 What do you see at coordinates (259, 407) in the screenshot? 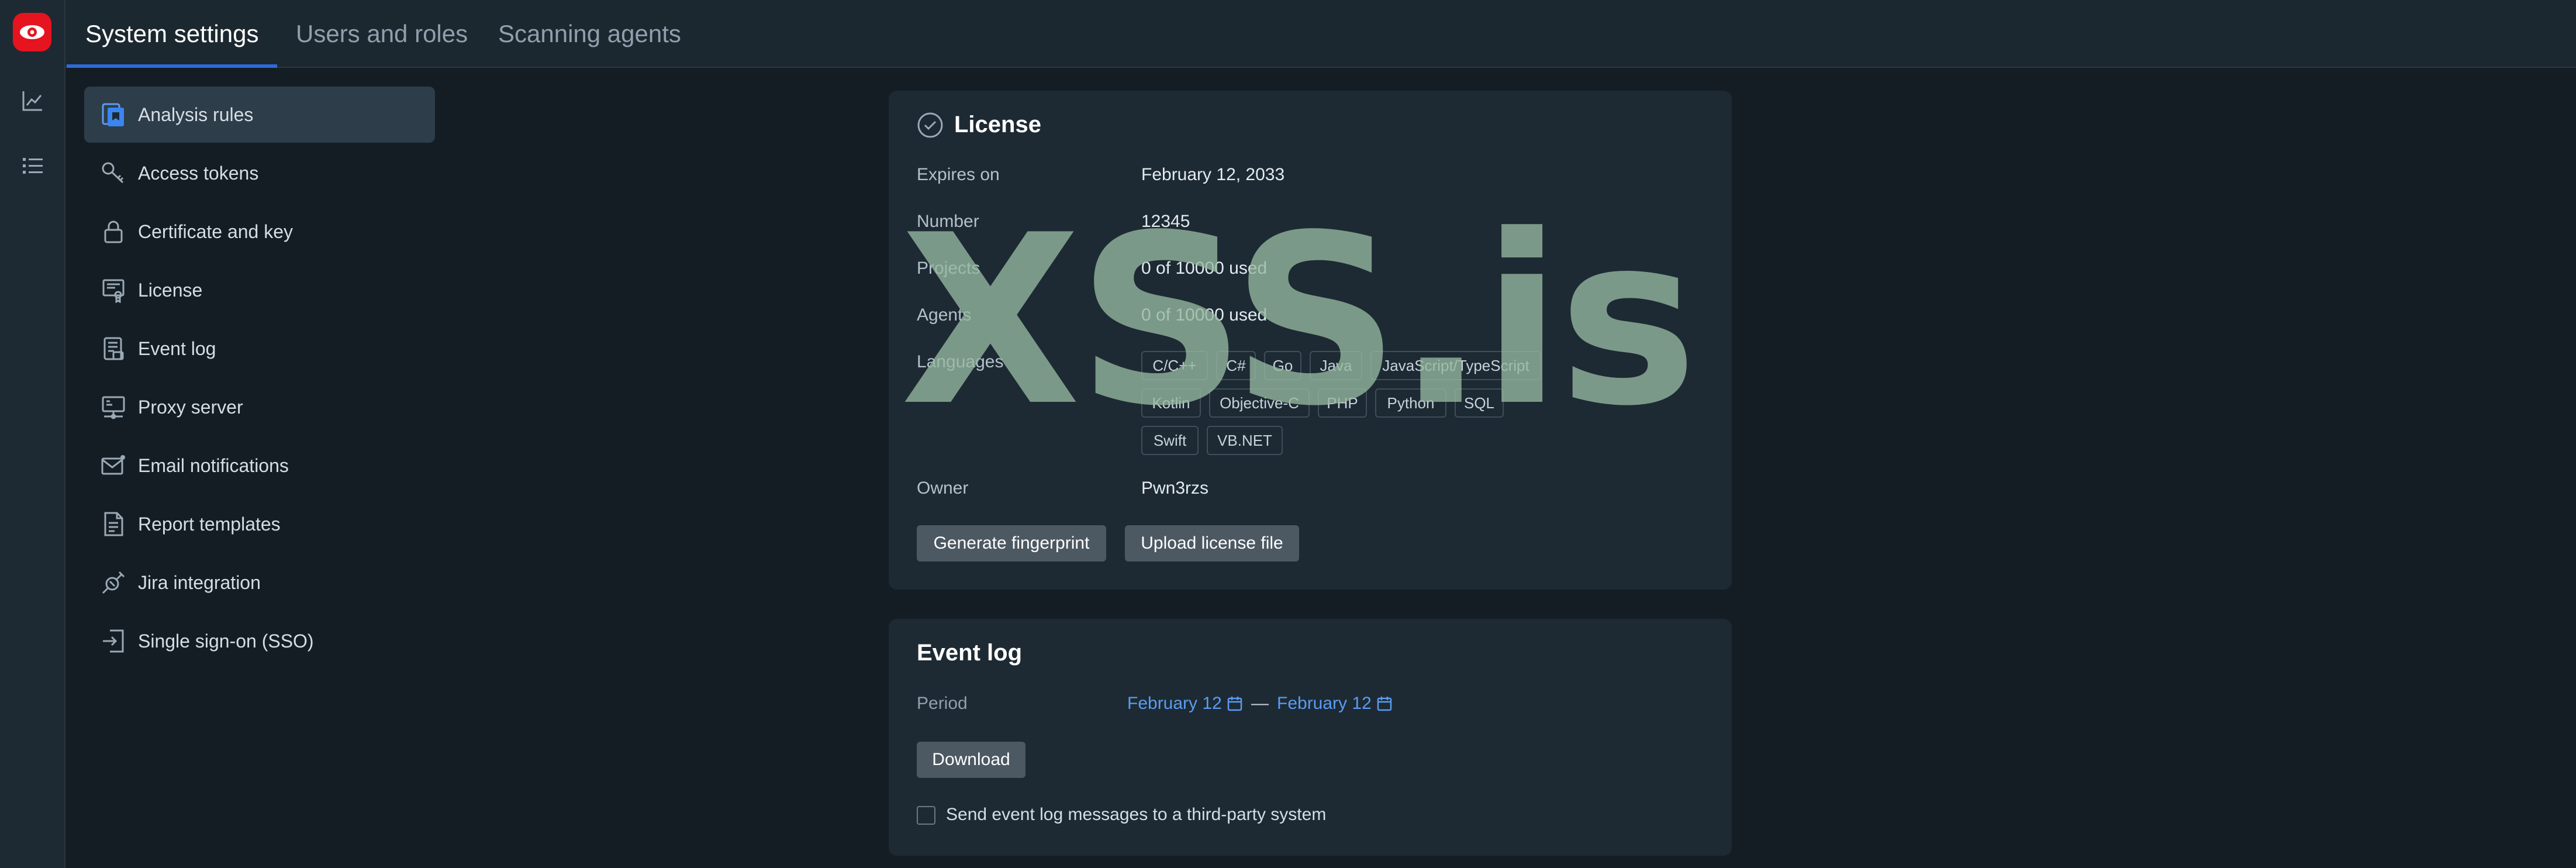
I see `sidebar-item-proxy-server: Proxy server` at bounding box center [259, 407].